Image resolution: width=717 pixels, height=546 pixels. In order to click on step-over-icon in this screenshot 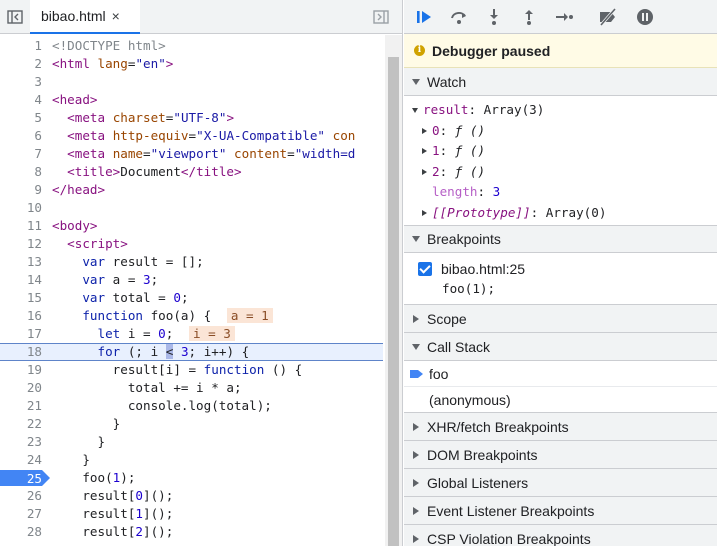, I will do `click(459, 17)`.